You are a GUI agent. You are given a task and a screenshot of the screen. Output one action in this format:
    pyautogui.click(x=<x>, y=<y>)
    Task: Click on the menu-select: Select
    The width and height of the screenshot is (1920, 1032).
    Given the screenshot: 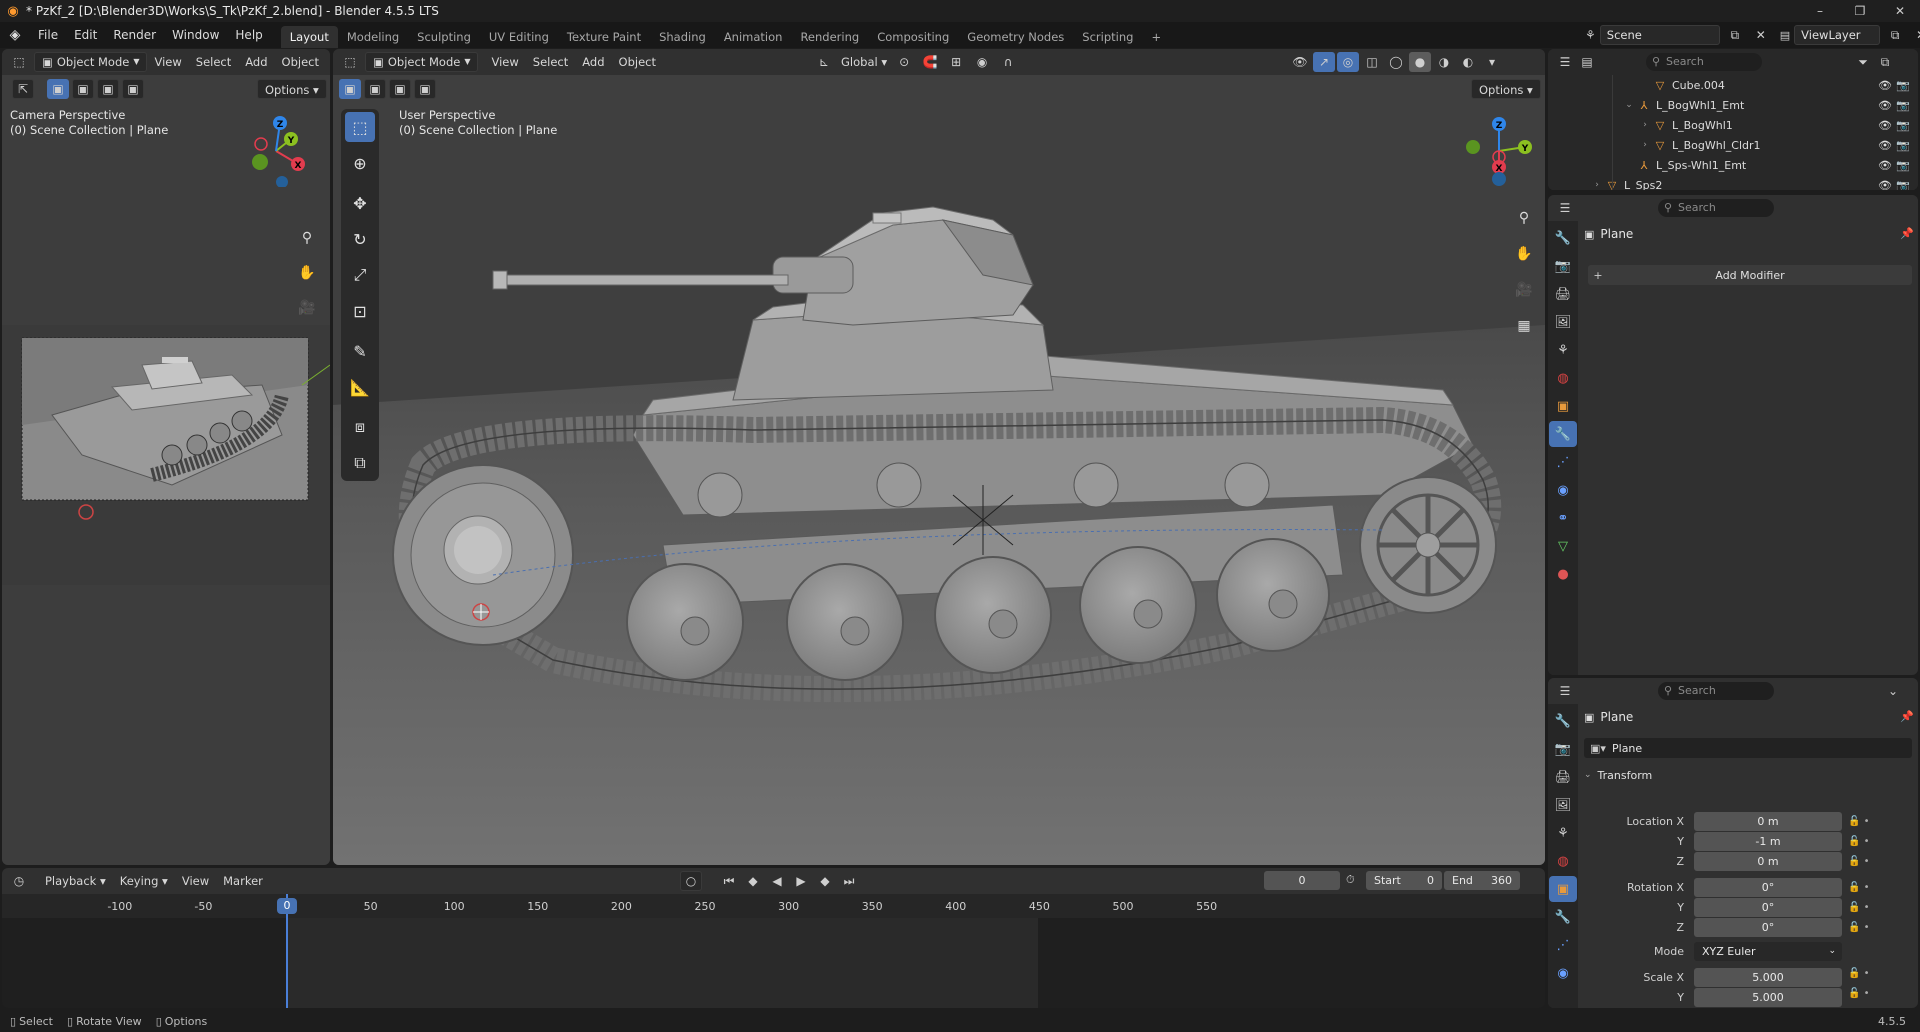 What is the action you would take?
    pyautogui.click(x=213, y=62)
    